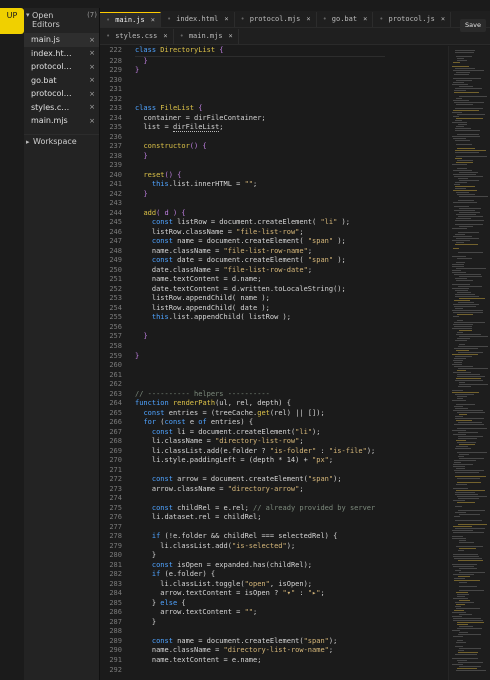 The image size is (490, 680). I want to click on open-editor-item: main.mjs ×, so click(61, 121).